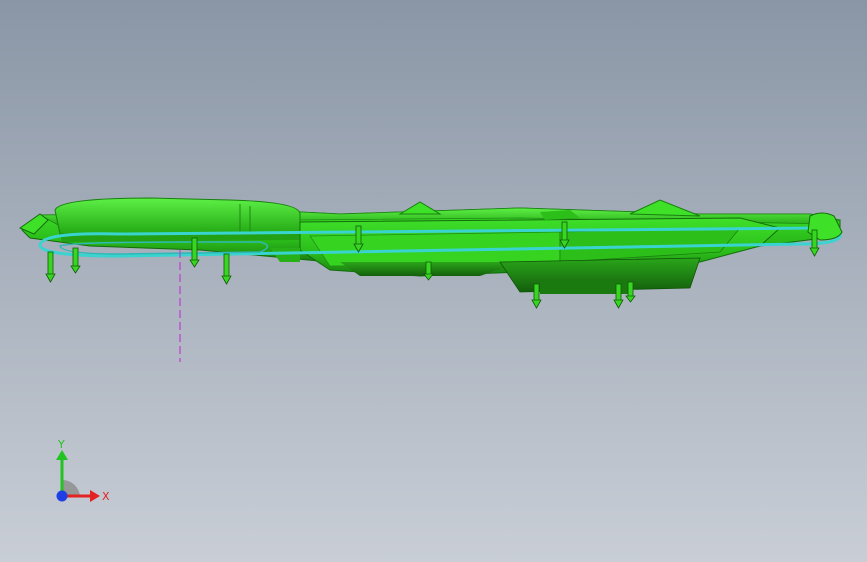 The image size is (867, 562). I want to click on x-axis-arrowhead, so click(95, 496).